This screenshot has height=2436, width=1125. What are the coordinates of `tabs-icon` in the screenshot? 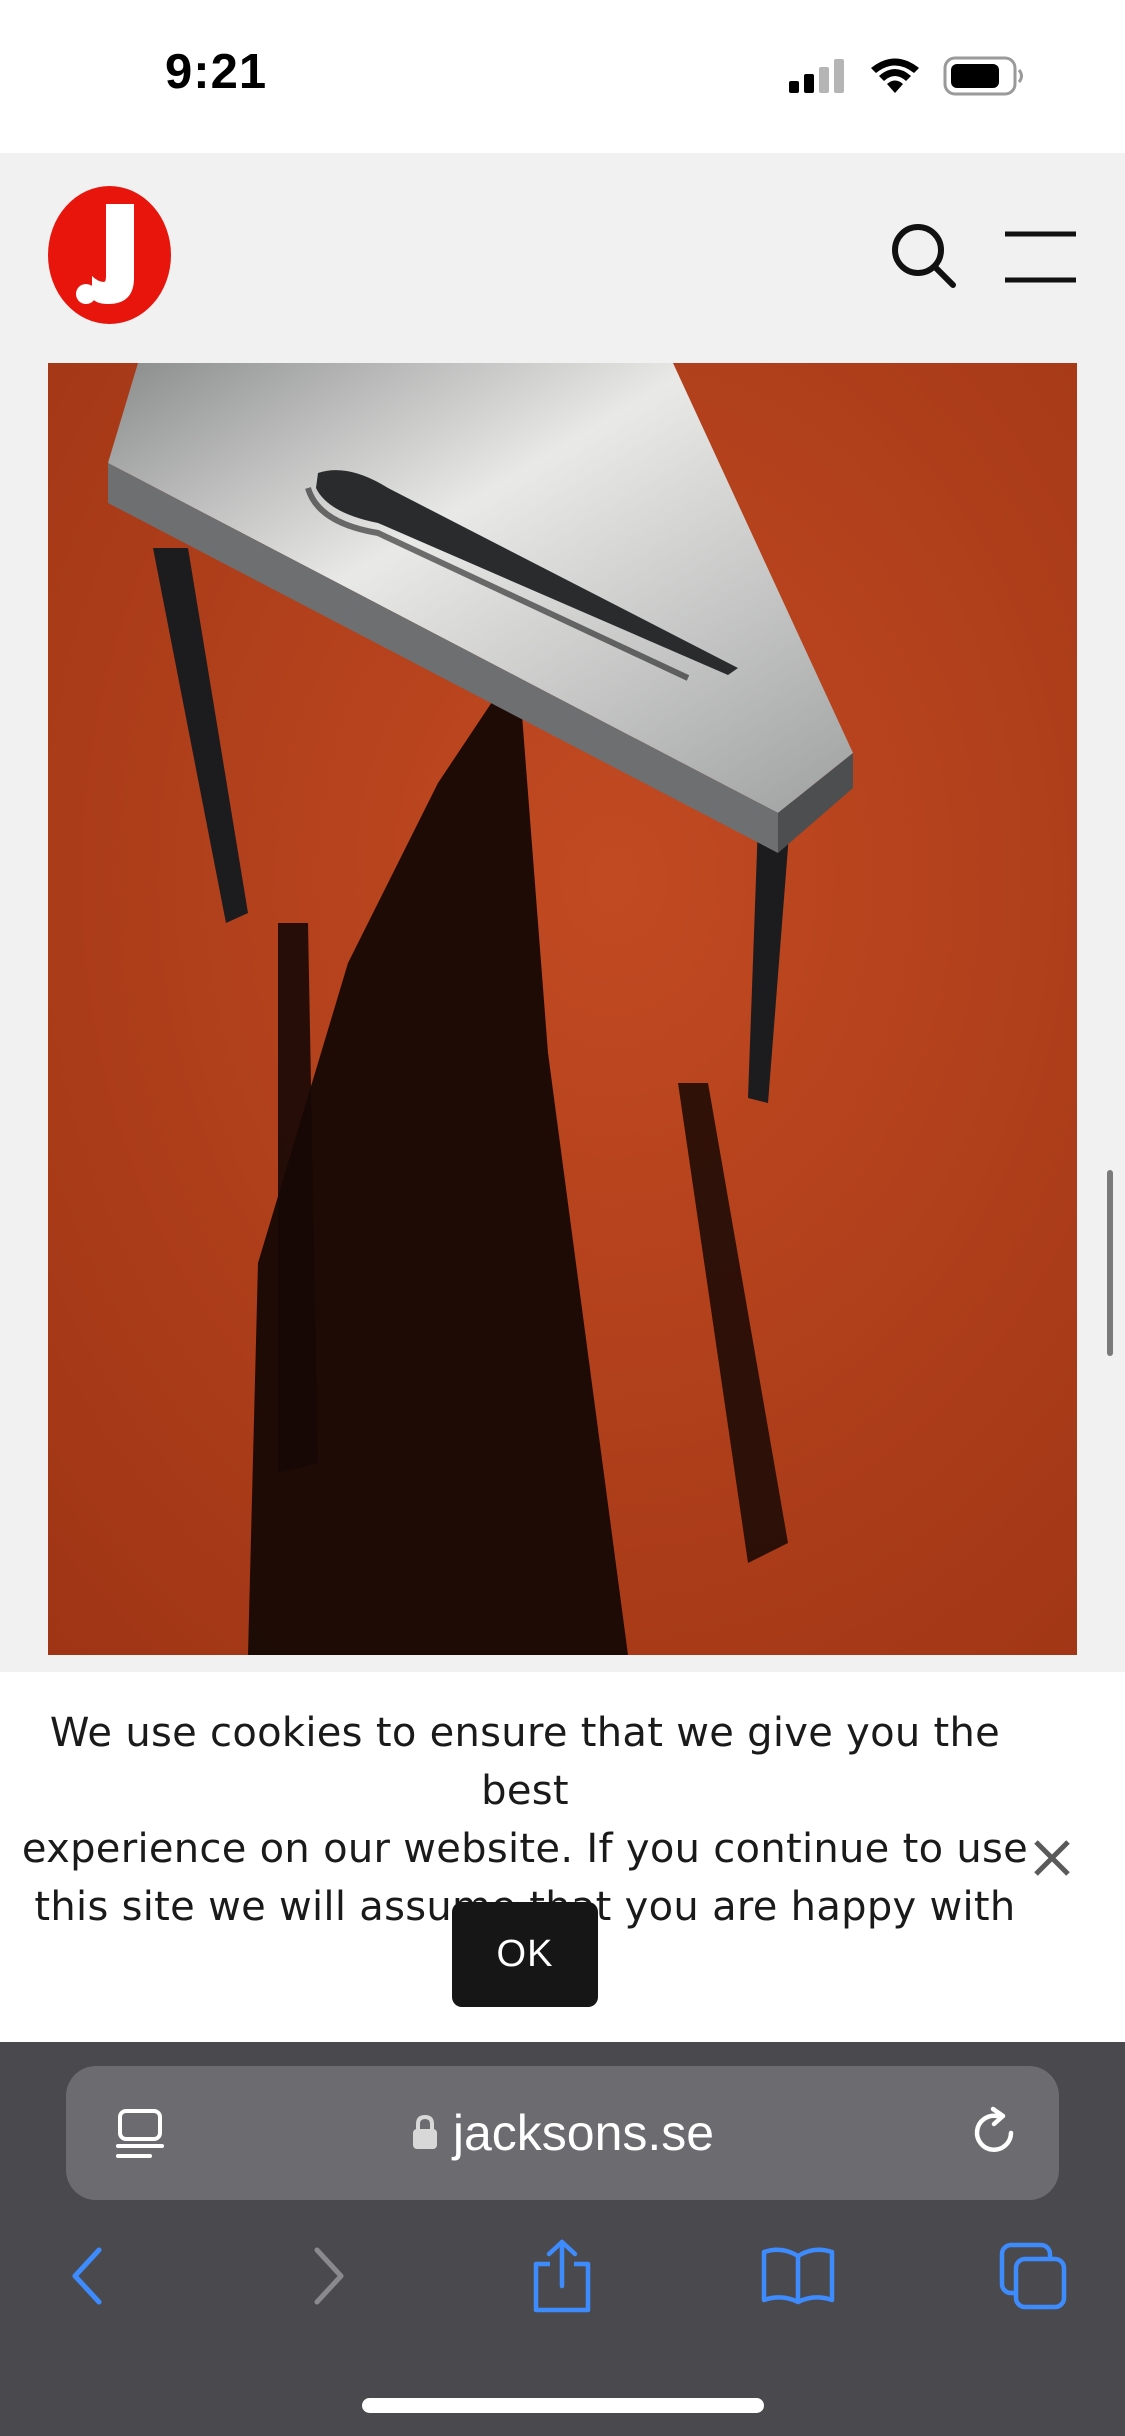 It's located at (1033, 2276).